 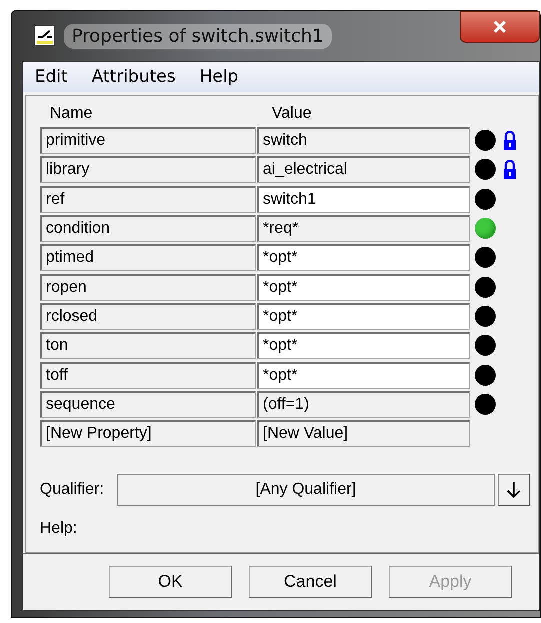 I want to click on qualifier-label: Qualifier:, so click(x=73, y=490).